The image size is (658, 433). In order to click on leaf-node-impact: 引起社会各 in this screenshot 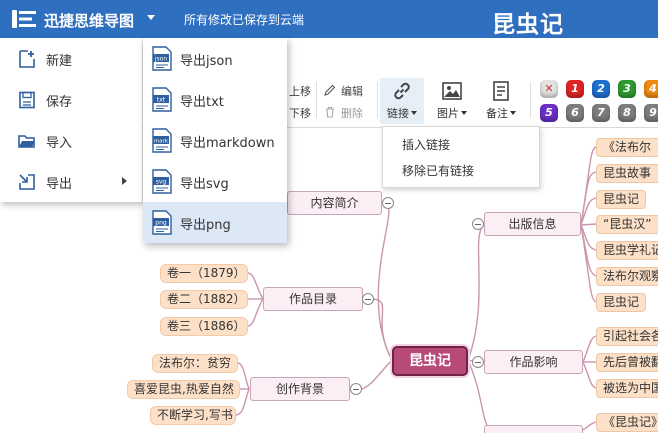, I will do `click(627, 336)`.